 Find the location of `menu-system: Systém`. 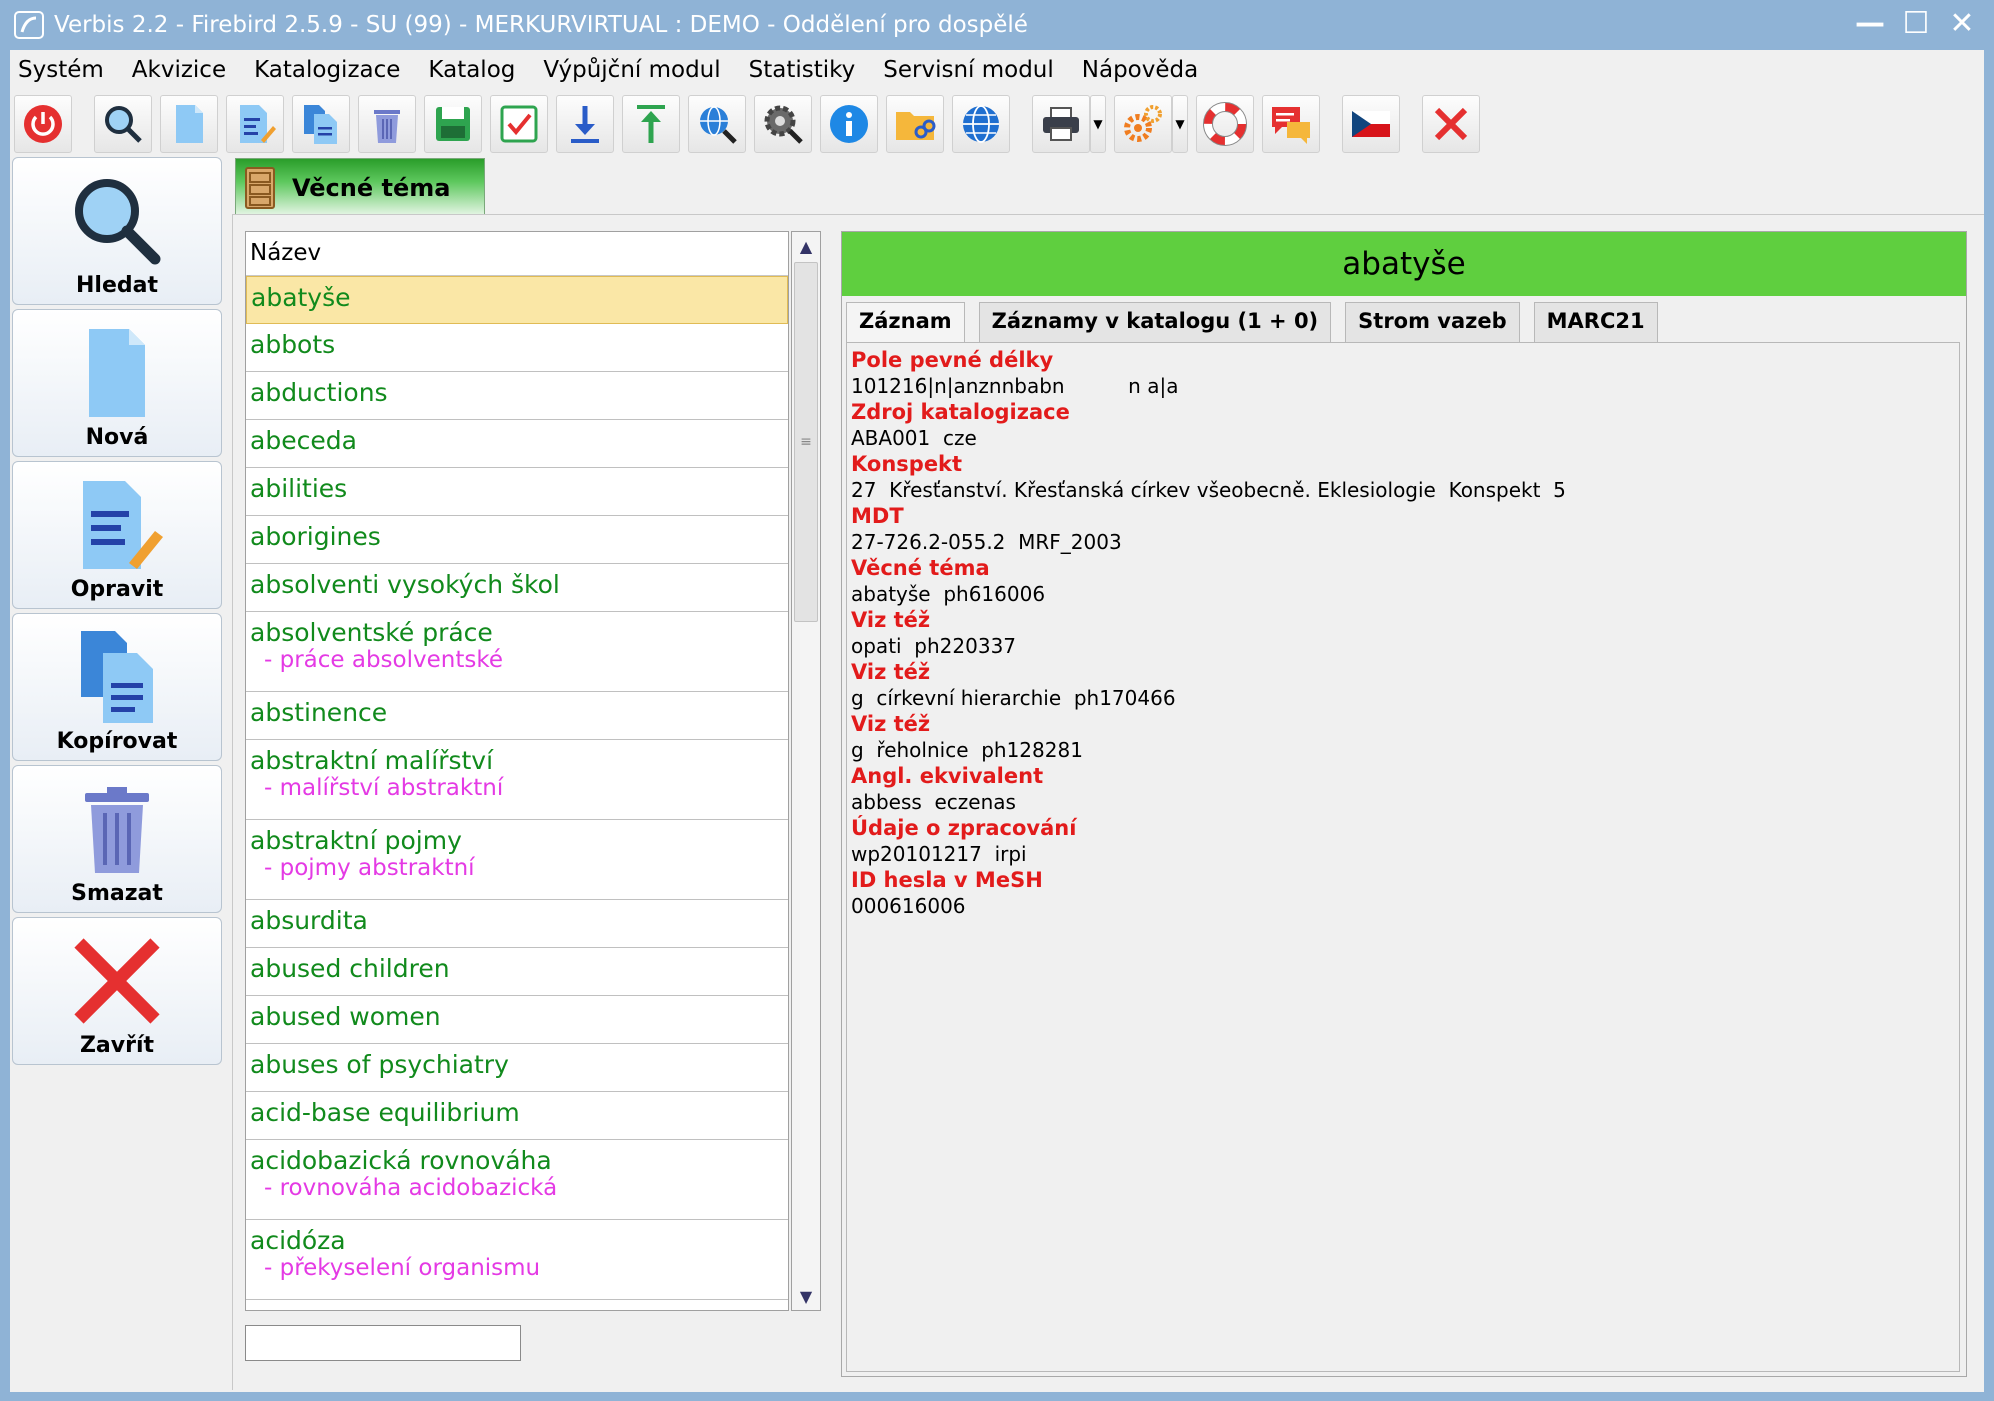

menu-system: Systém is located at coordinates (61, 70).